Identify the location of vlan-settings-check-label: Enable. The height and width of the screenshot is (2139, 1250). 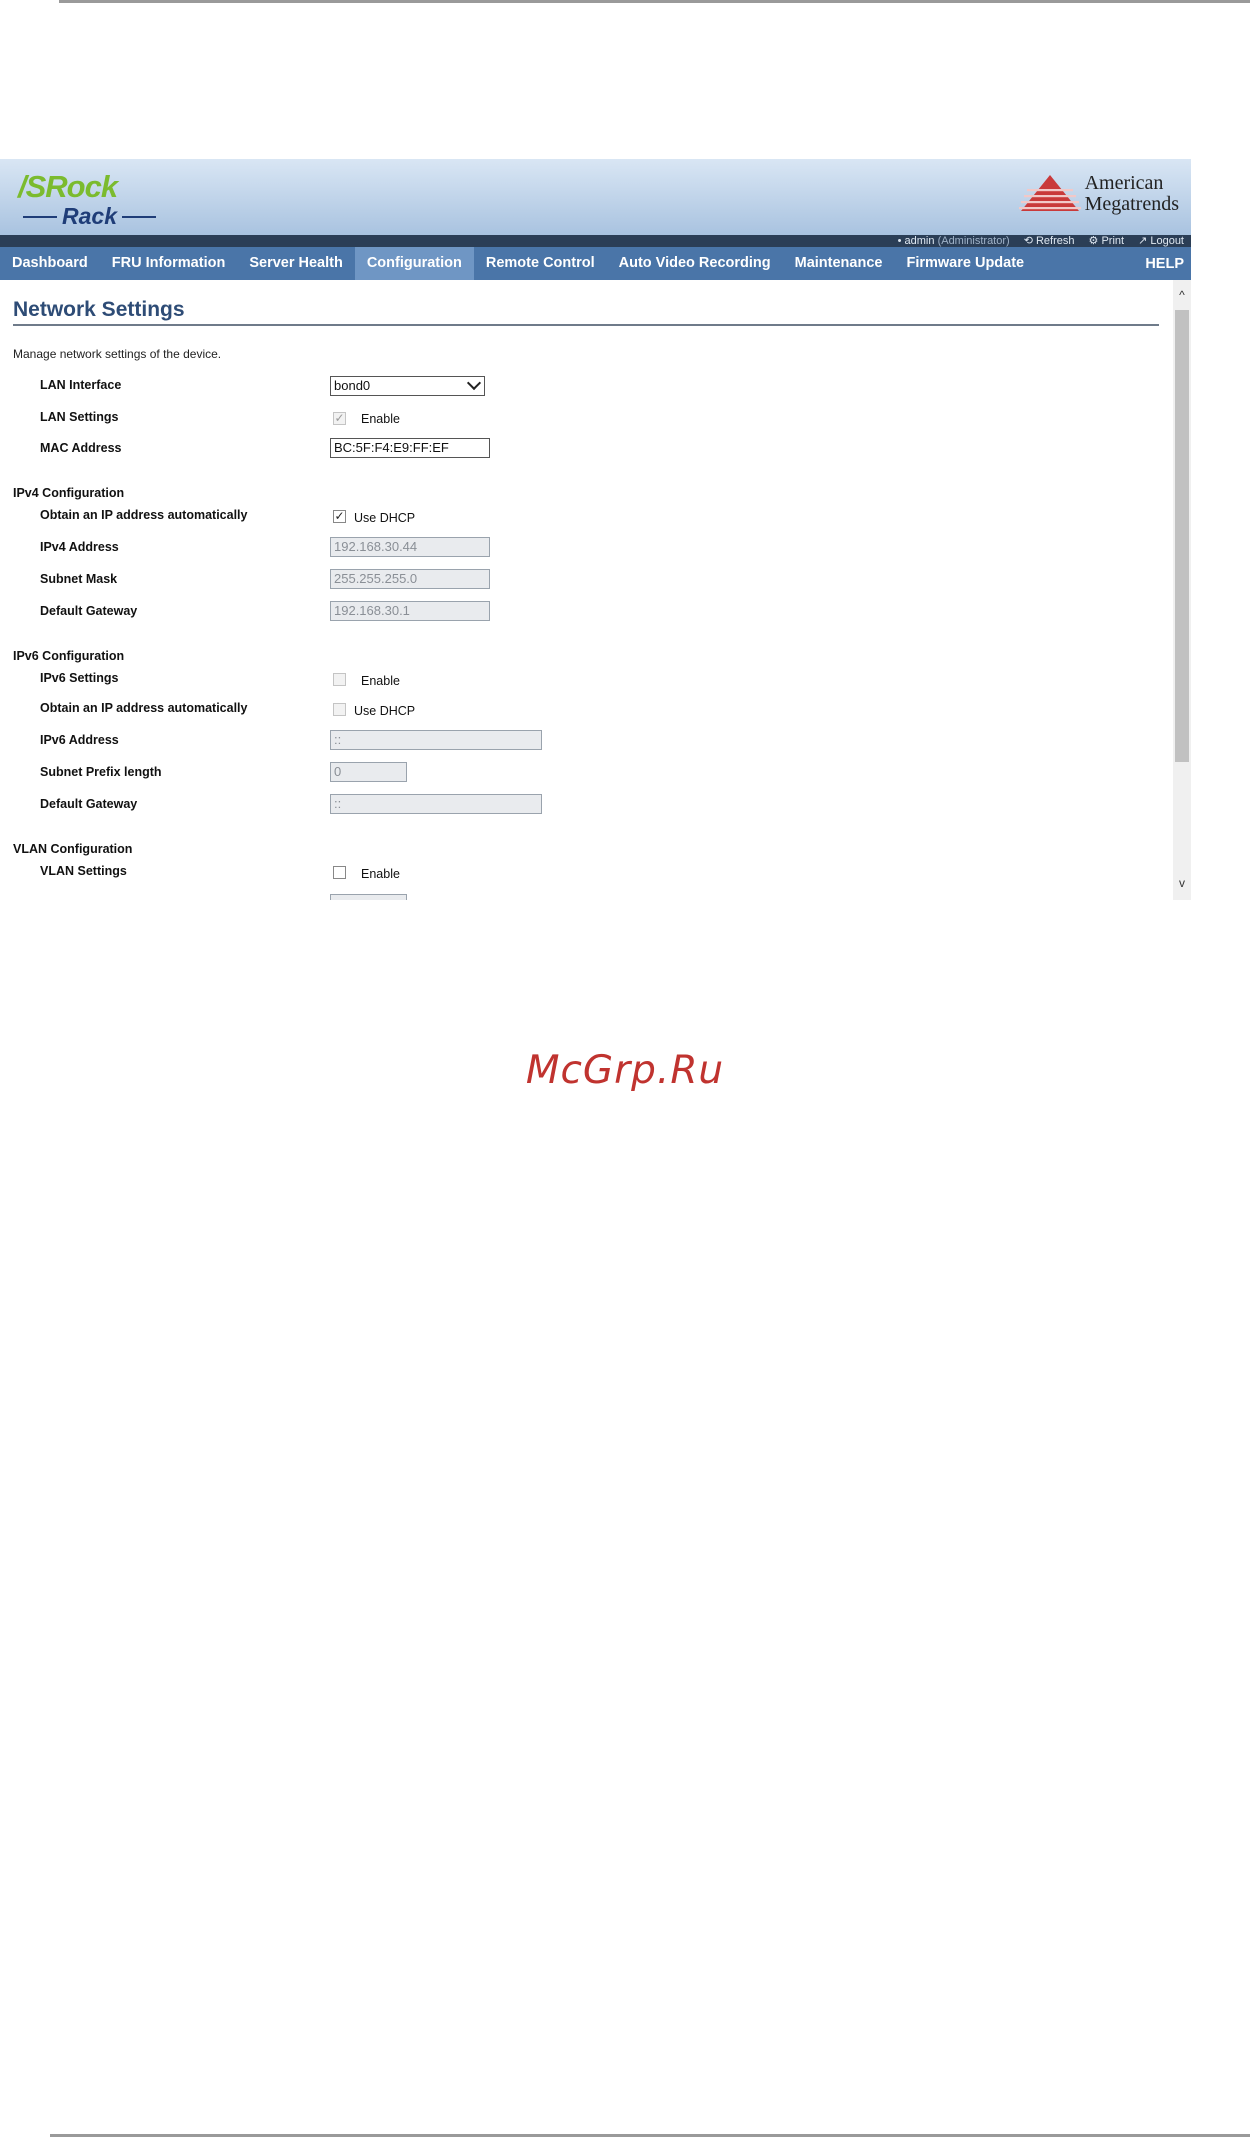
(380, 874).